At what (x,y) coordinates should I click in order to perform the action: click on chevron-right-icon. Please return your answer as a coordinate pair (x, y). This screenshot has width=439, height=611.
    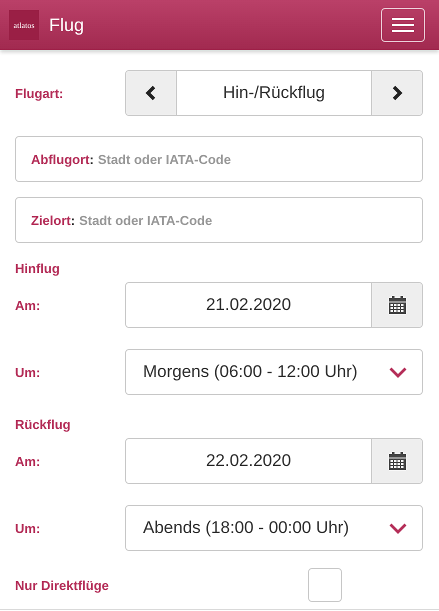
    Looking at the image, I should click on (397, 93).